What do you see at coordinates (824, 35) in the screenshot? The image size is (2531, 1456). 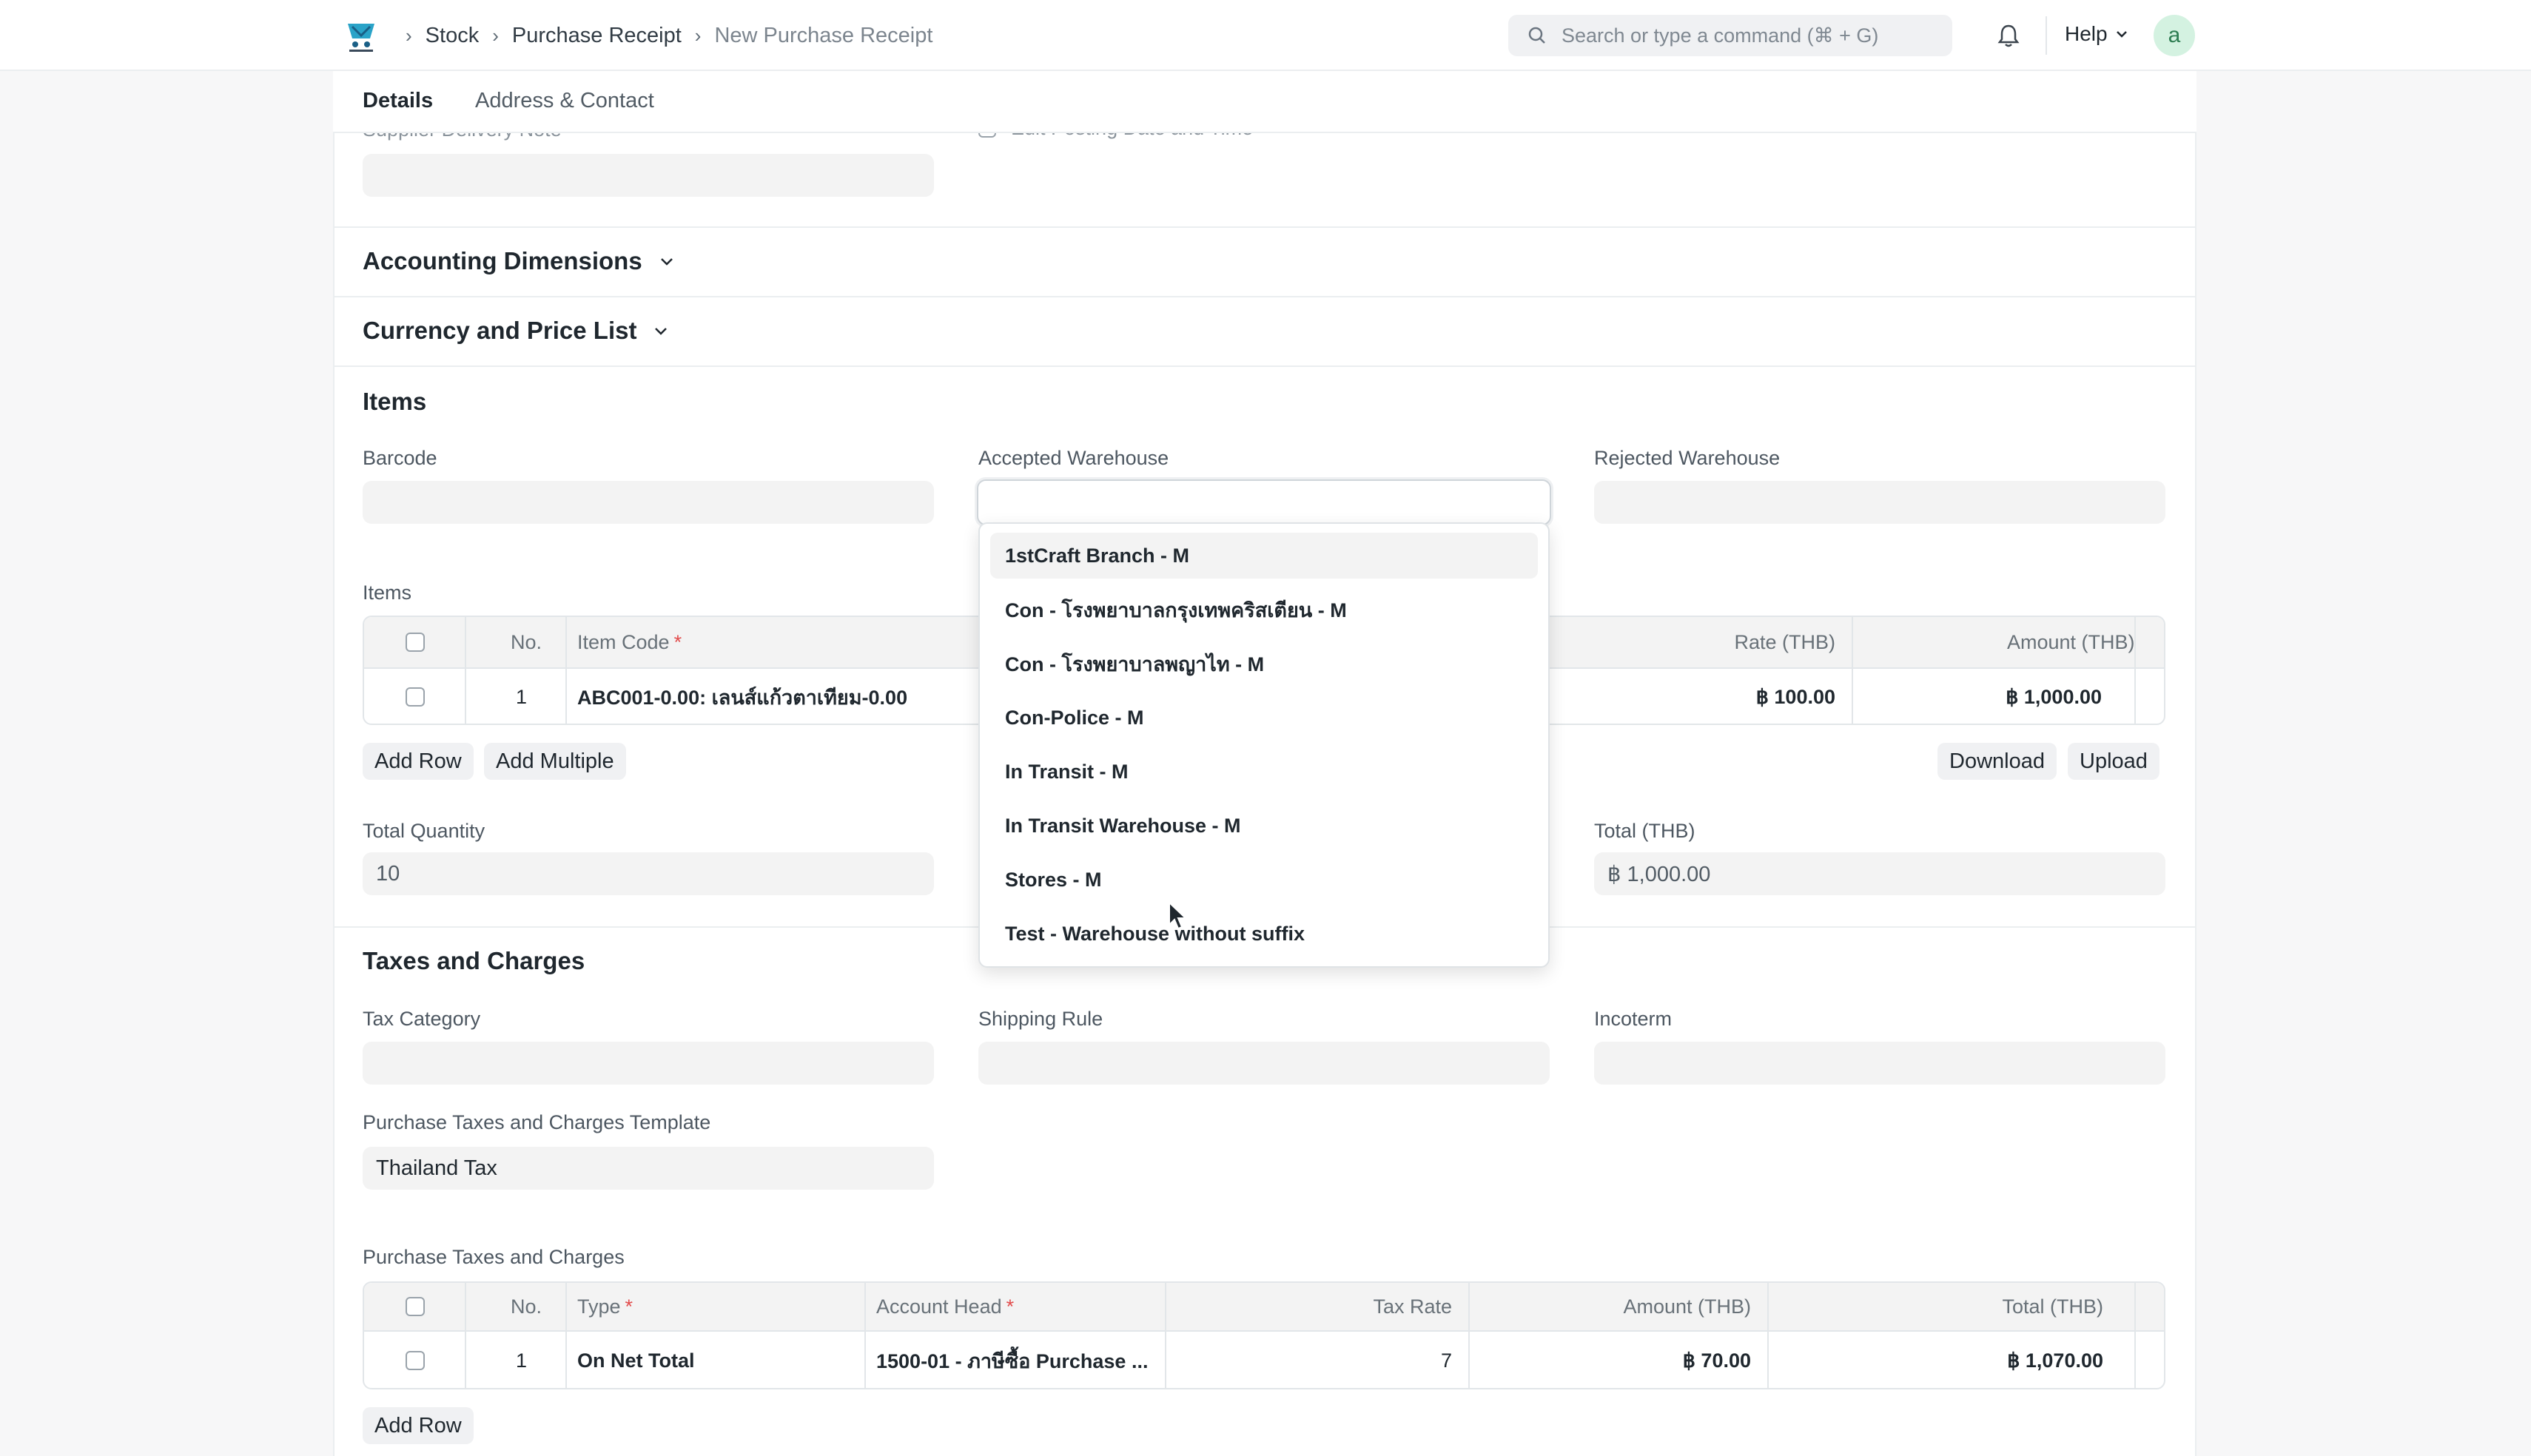 I see `breadcrumb-current: New Purchase Receipt` at bounding box center [824, 35].